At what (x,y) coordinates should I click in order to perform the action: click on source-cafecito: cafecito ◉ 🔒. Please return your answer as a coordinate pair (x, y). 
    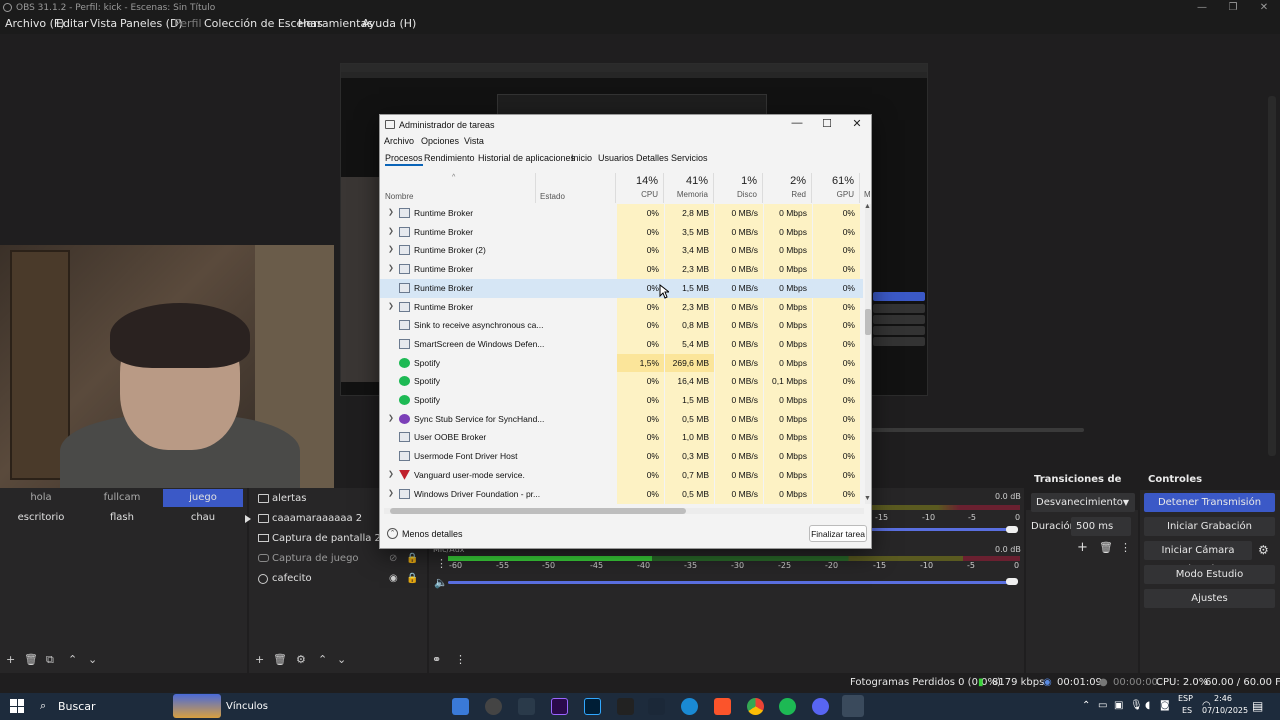
    Looking at the image, I should click on (343, 579).